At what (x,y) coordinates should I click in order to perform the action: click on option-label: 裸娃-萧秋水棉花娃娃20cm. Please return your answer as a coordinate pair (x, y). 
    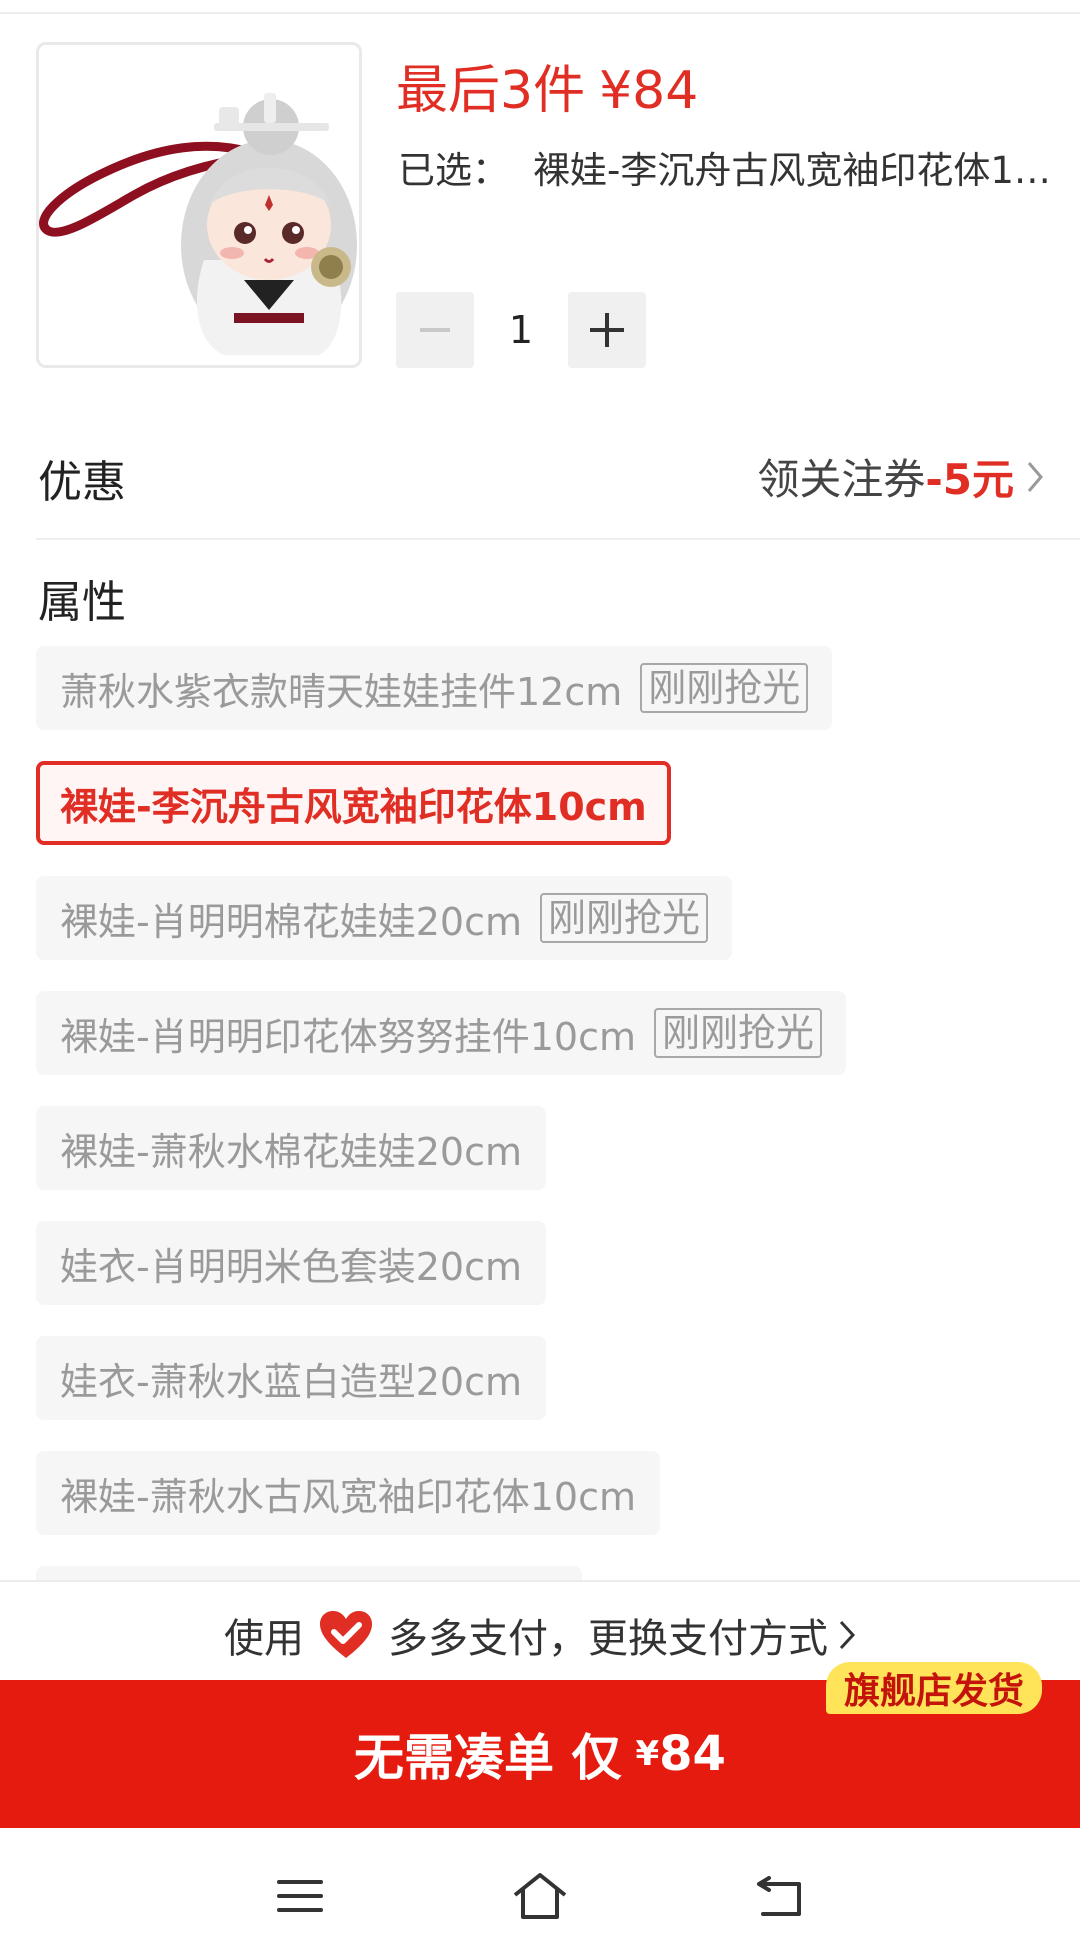
    Looking at the image, I should click on (291, 1151).